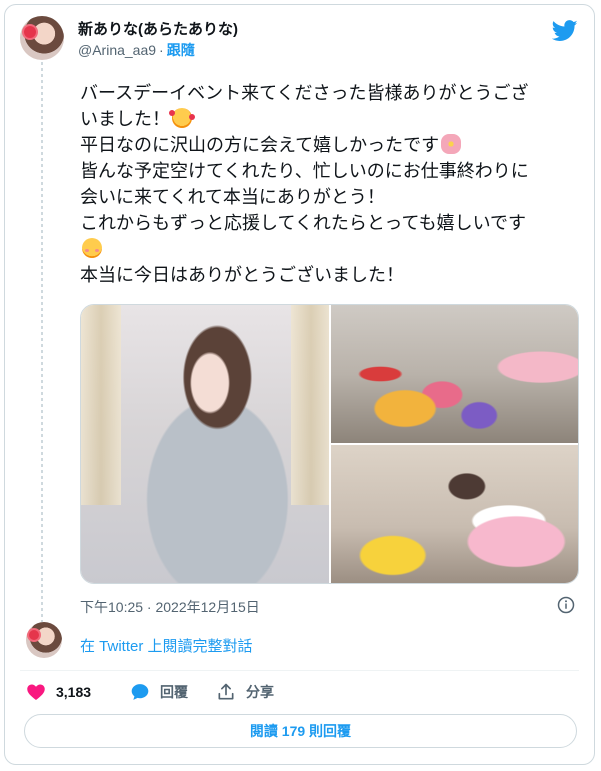 This screenshot has height=771, width=601. Describe the element at coordinates (166, 645) in the screenshot. I see `read-conversation-link: 在 Twitter 上閱讀完整對話` at that location.